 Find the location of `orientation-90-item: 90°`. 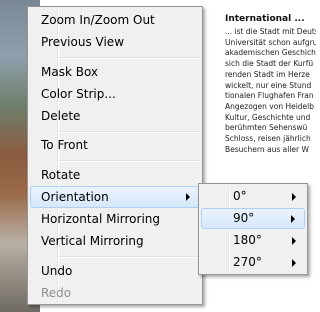

orientation-90-item: 90° is located at coordinates (253, 218).